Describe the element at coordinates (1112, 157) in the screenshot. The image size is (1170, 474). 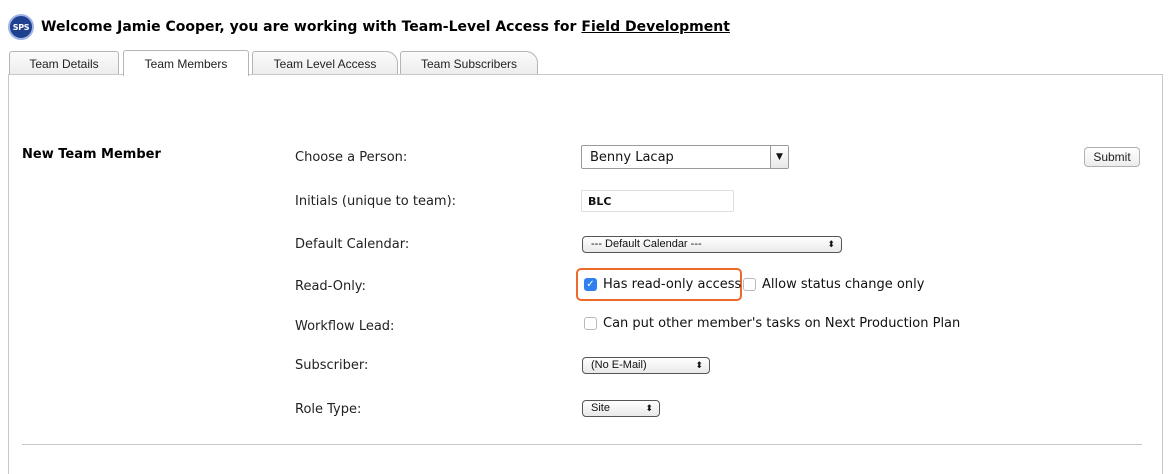
I see `submit-button: Submit` at that location.